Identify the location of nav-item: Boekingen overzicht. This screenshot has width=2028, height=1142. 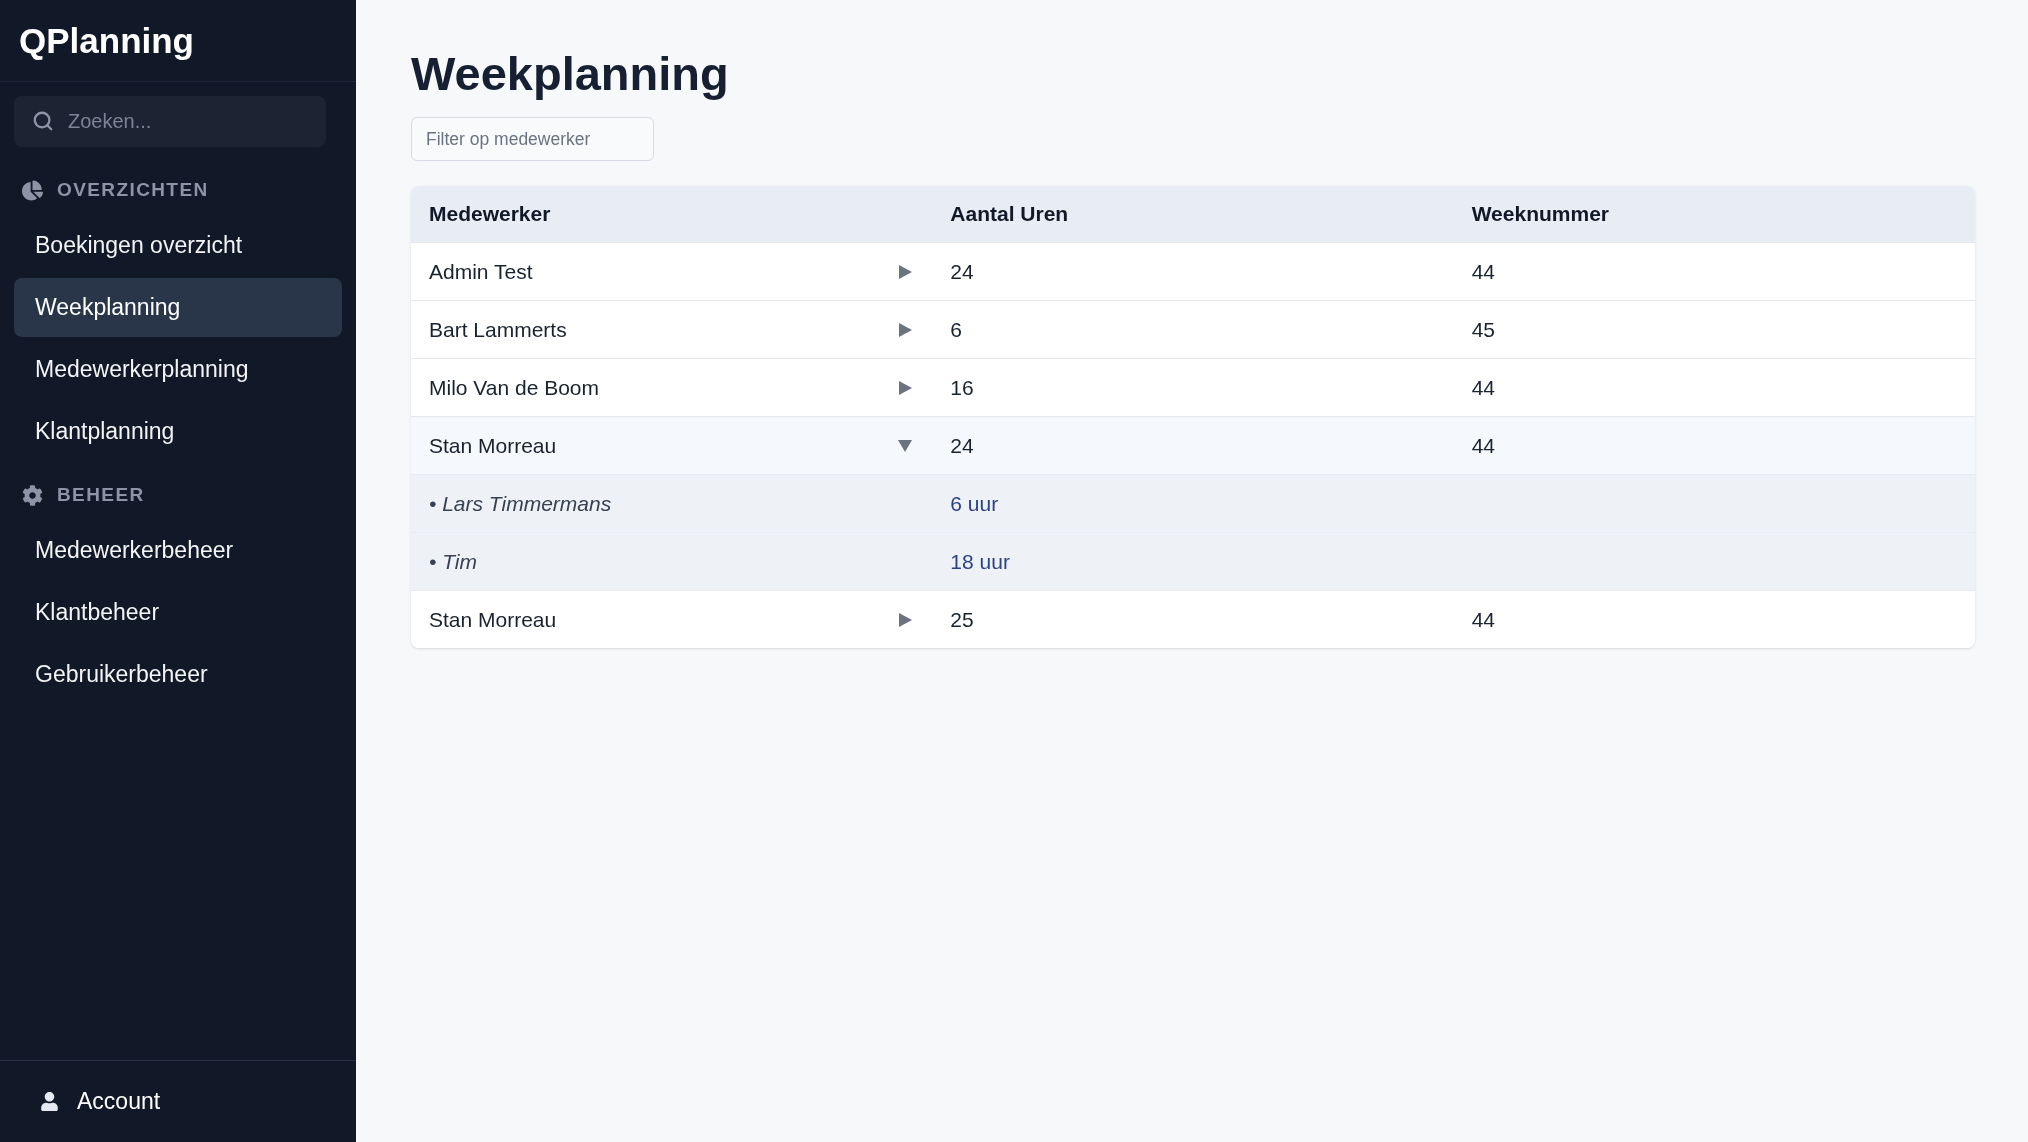
(178, 245).